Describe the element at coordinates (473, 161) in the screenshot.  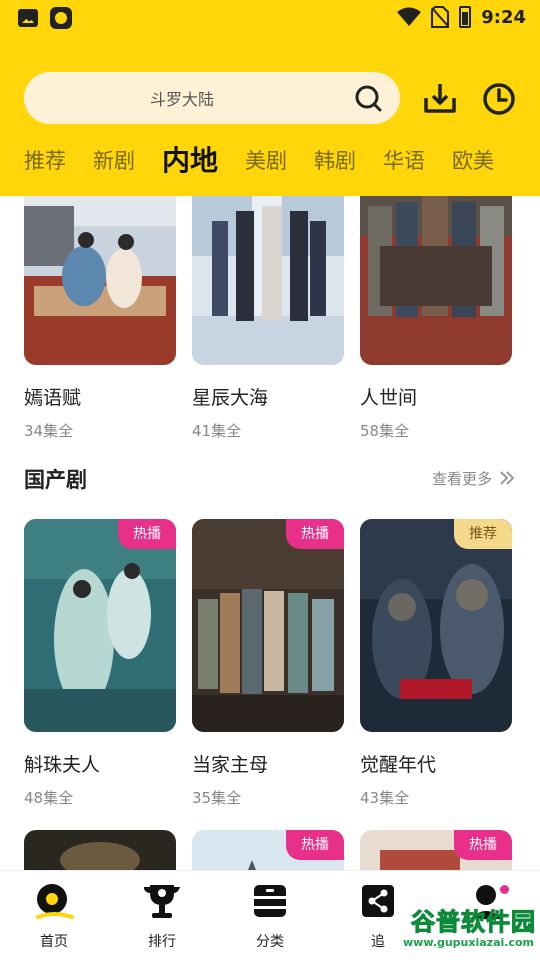
I see `tab-western: 欧美` at that location.